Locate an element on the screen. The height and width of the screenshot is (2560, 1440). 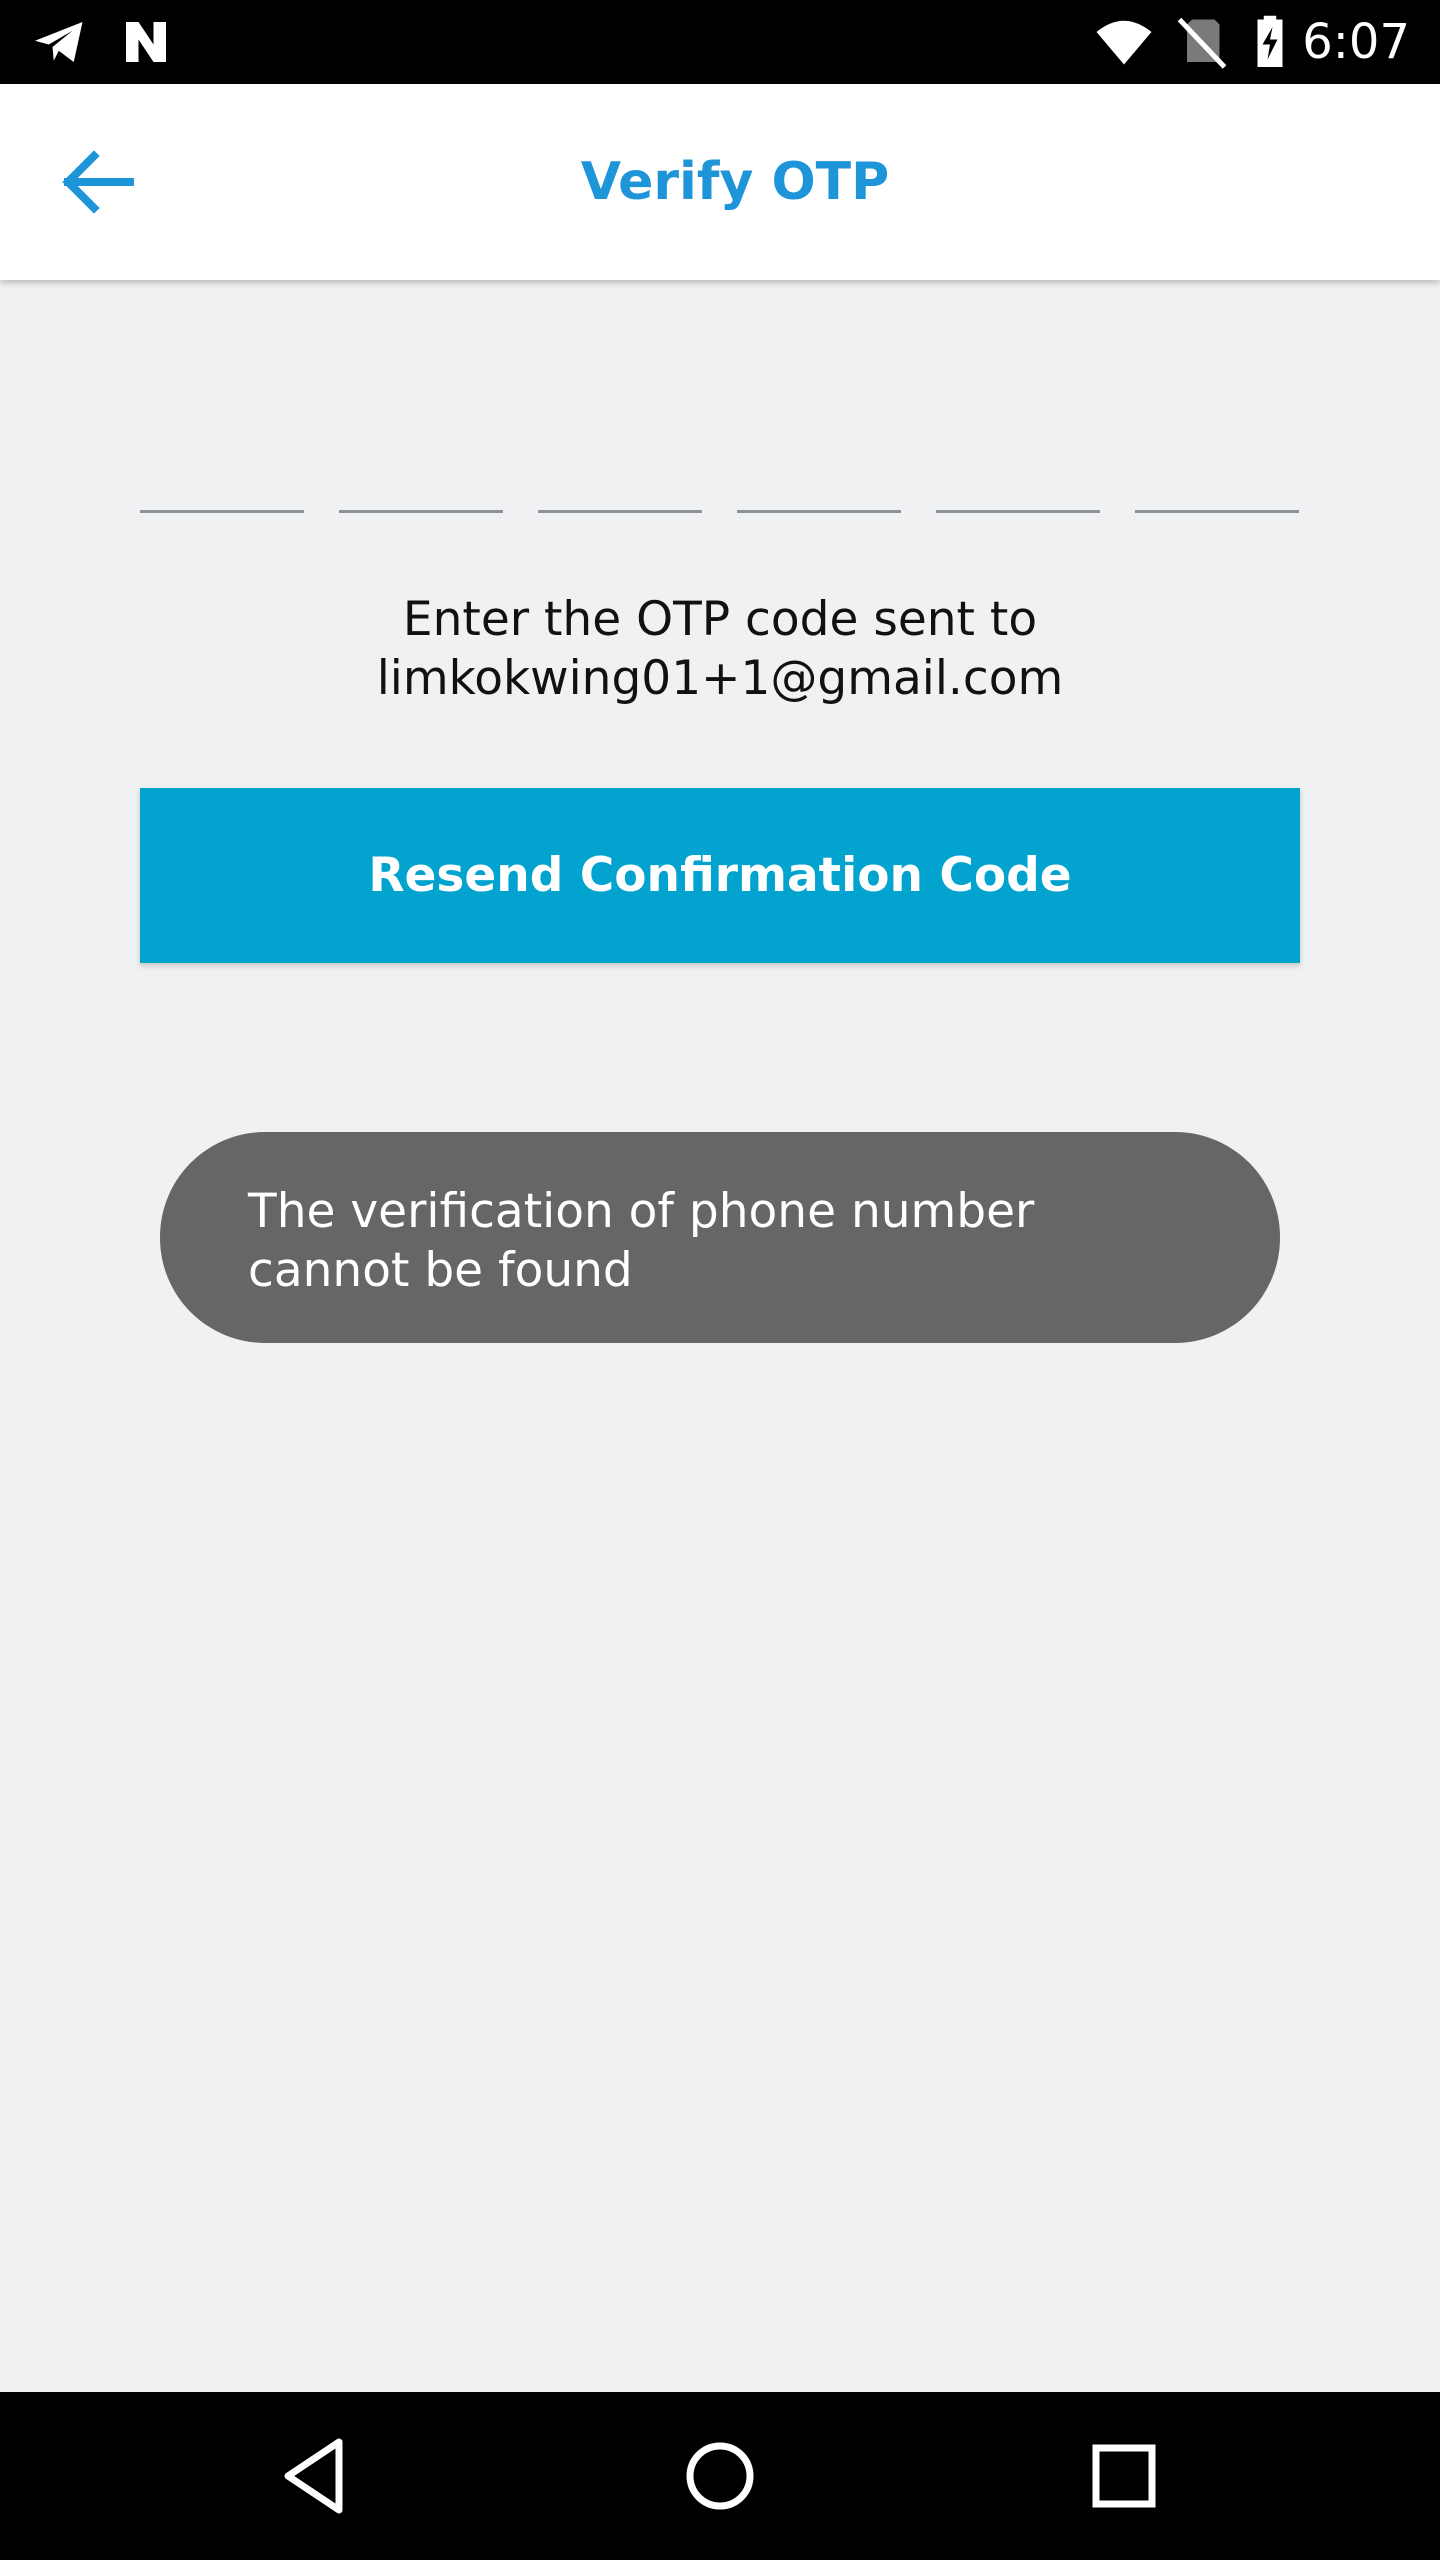
navigation-bar is located at coordinates (720, 2476).